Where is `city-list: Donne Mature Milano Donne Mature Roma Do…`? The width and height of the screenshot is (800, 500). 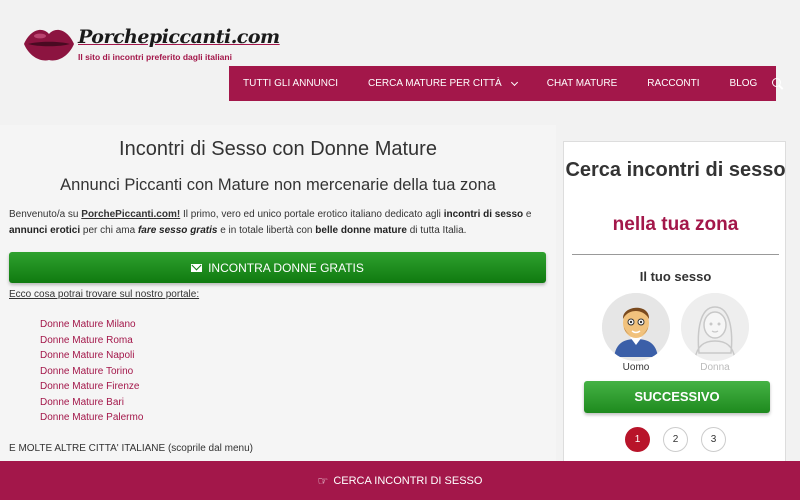
city-list: Donne Mature Milano Donne Mature Roma Do… is located at coordinates (91, 371).